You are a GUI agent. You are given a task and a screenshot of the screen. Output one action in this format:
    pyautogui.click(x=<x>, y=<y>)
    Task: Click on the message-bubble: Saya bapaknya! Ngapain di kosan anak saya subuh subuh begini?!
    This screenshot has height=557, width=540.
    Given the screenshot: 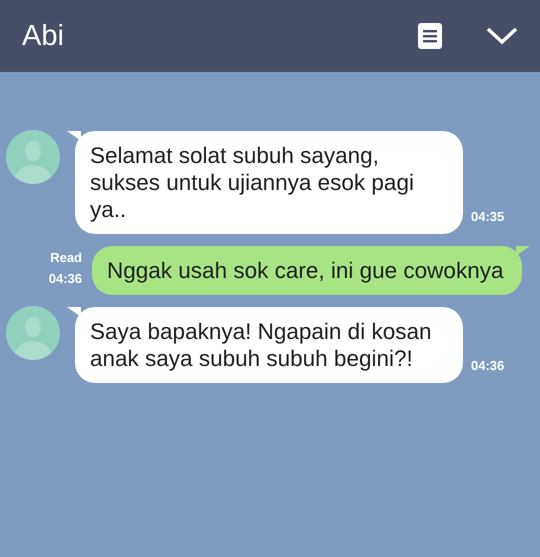 What is the action you would take?
    pyautogui.click(x=265, y=345)
    